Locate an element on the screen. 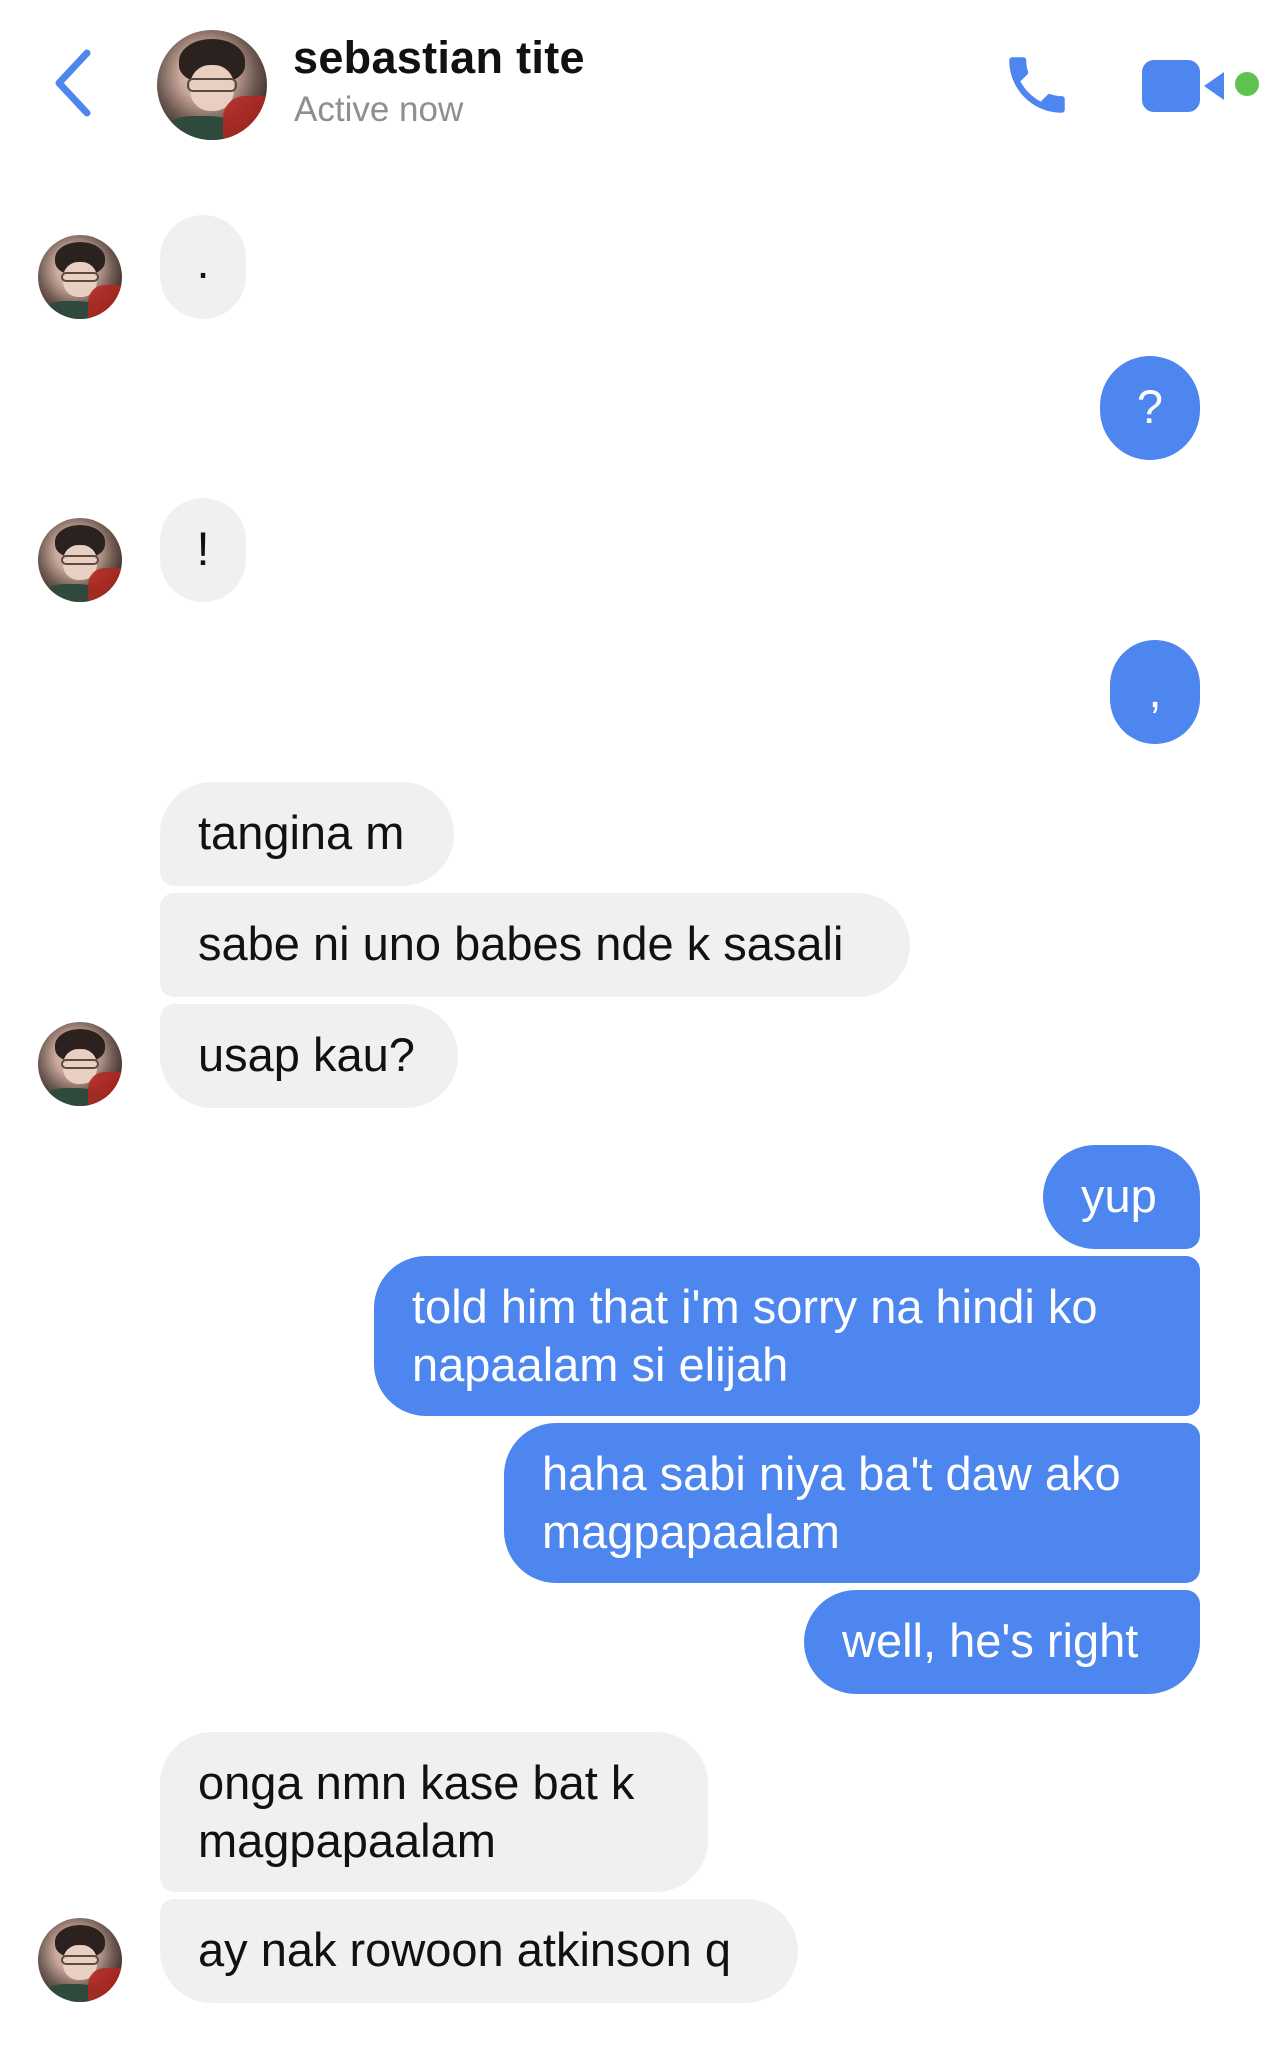  message-text: , is located at coordinates (1155, 690).